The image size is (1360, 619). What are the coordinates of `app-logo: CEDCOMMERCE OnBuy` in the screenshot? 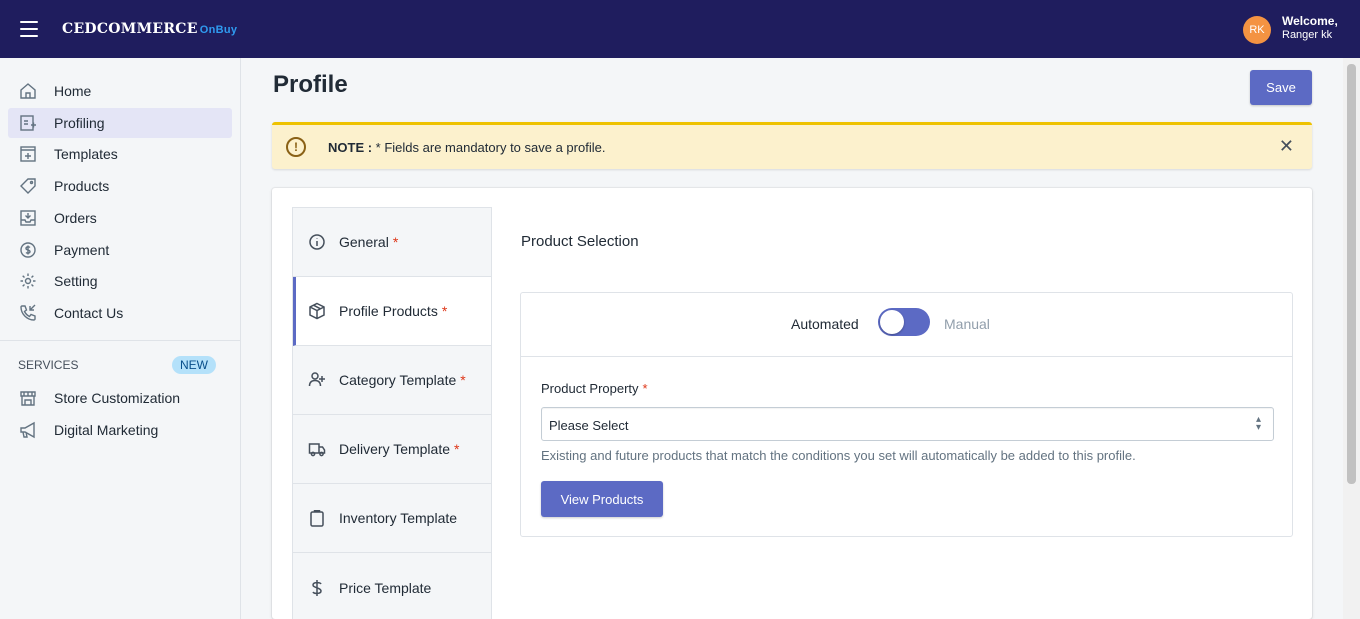 It's located at (149, 29).